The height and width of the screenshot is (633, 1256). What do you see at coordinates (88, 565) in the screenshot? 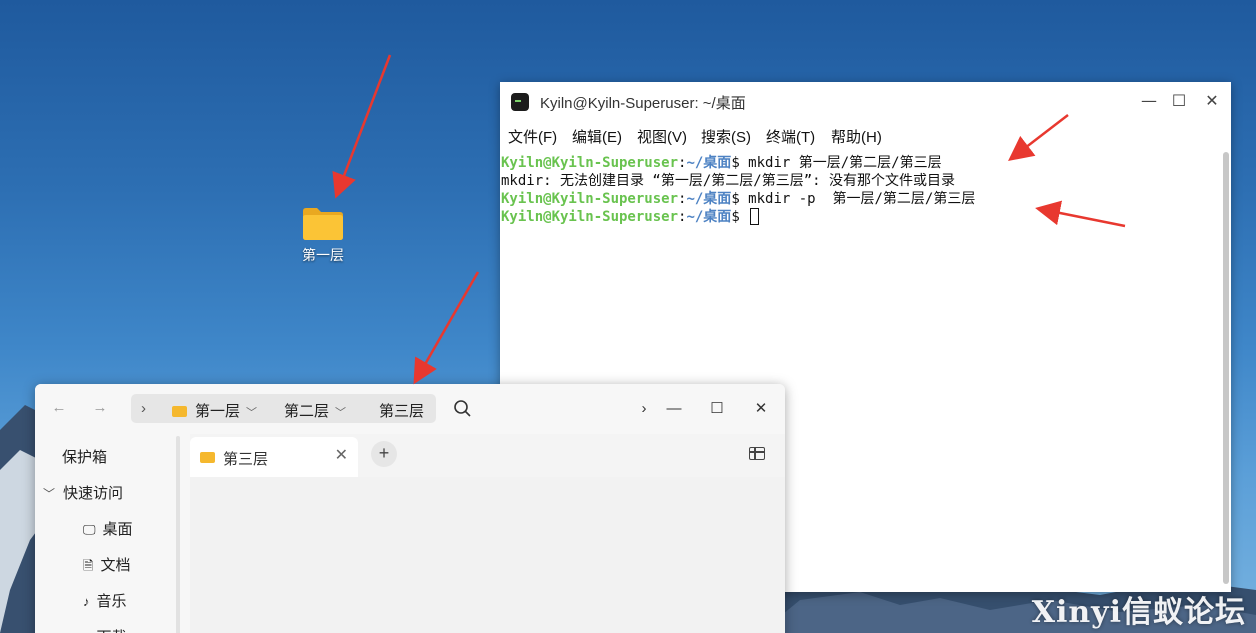
I see `document-icon: 🗎` at bounding box center [88, 565].